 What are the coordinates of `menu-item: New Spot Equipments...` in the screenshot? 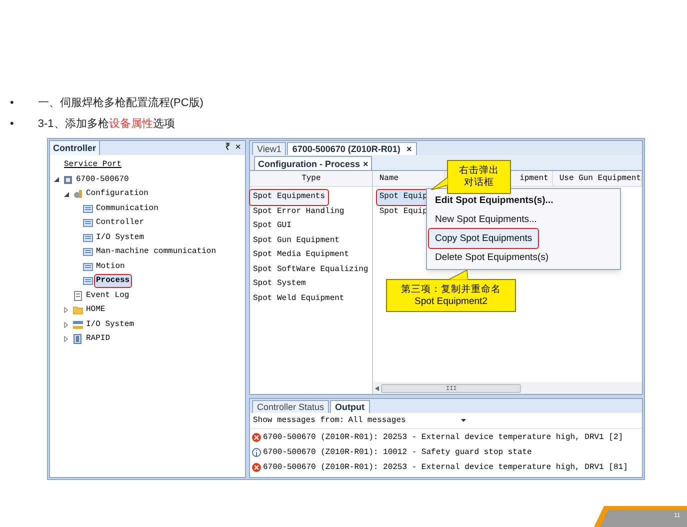 It's located at (523, 219).